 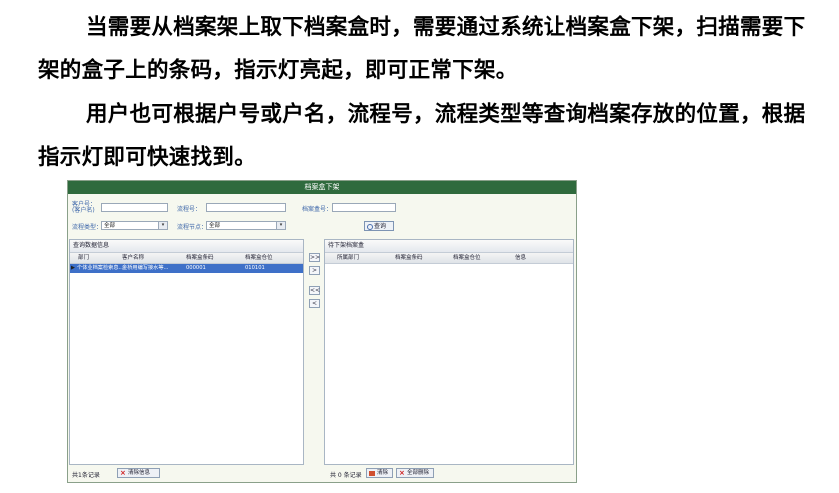 What do you see at coordinates (449, 246) in the screenshot?
I see `panel-title: 待下架档案盒` at bounding box center [449, 246].